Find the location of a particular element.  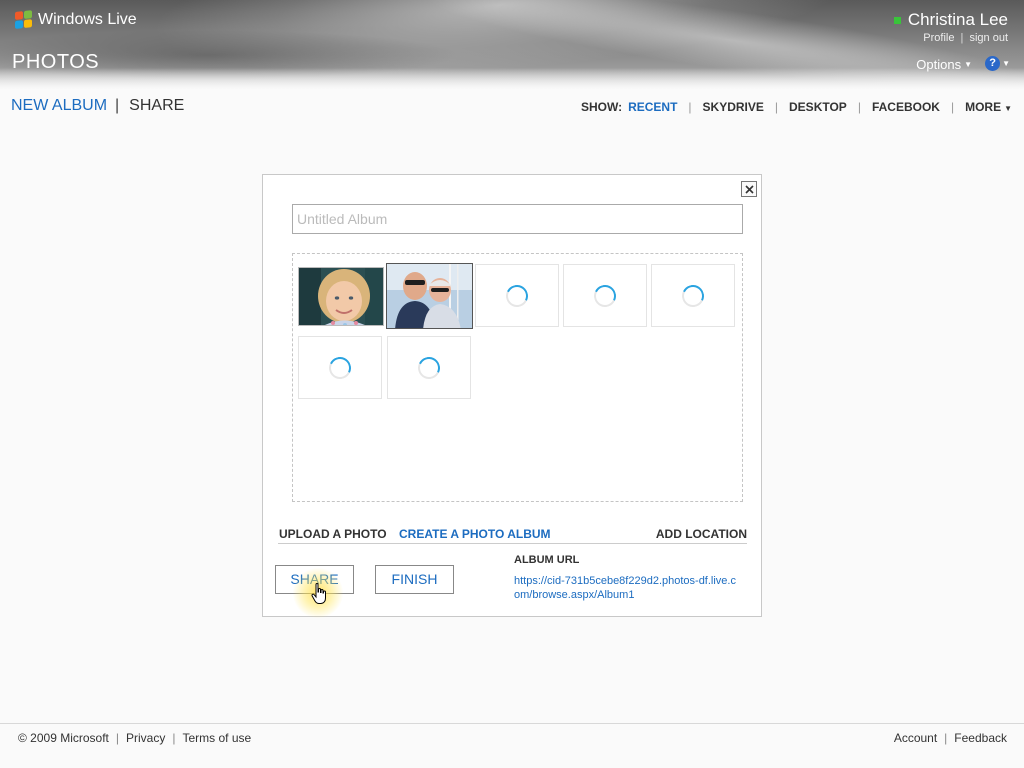

windows-flag-icon is located at coordinates (24, 20).